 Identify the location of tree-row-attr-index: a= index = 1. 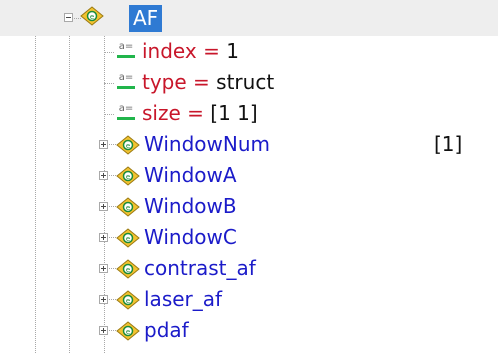
(249, 51).